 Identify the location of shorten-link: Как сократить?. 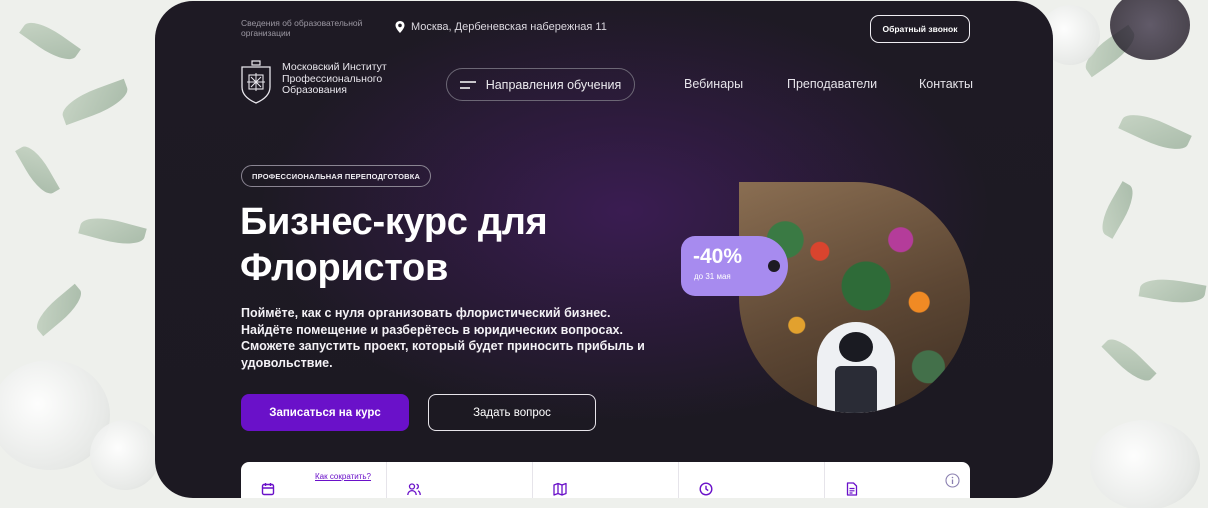
(343, 476).